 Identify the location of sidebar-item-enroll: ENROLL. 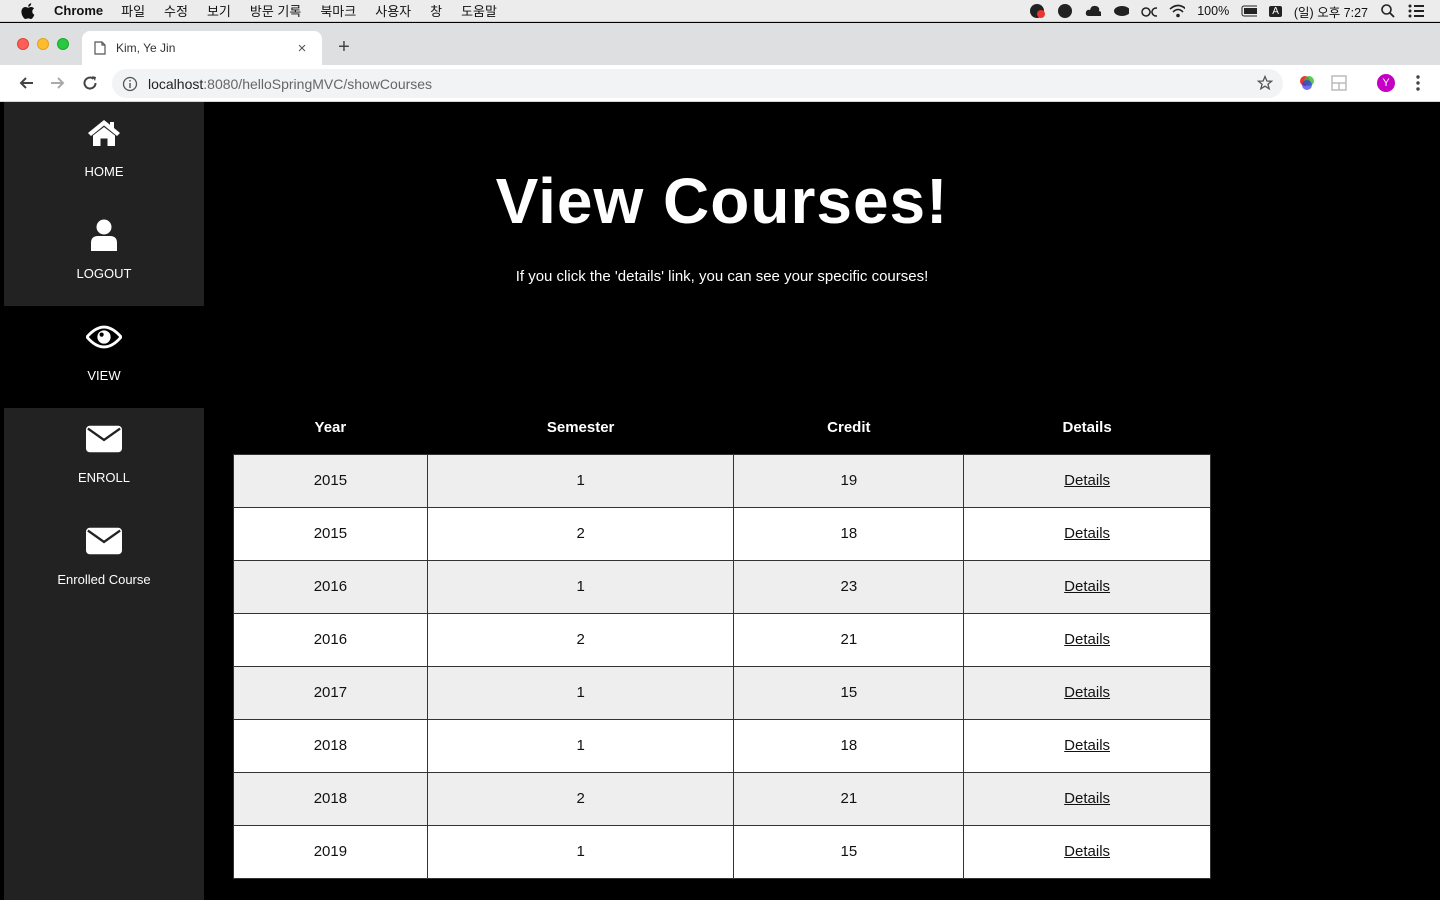
(104, 459).